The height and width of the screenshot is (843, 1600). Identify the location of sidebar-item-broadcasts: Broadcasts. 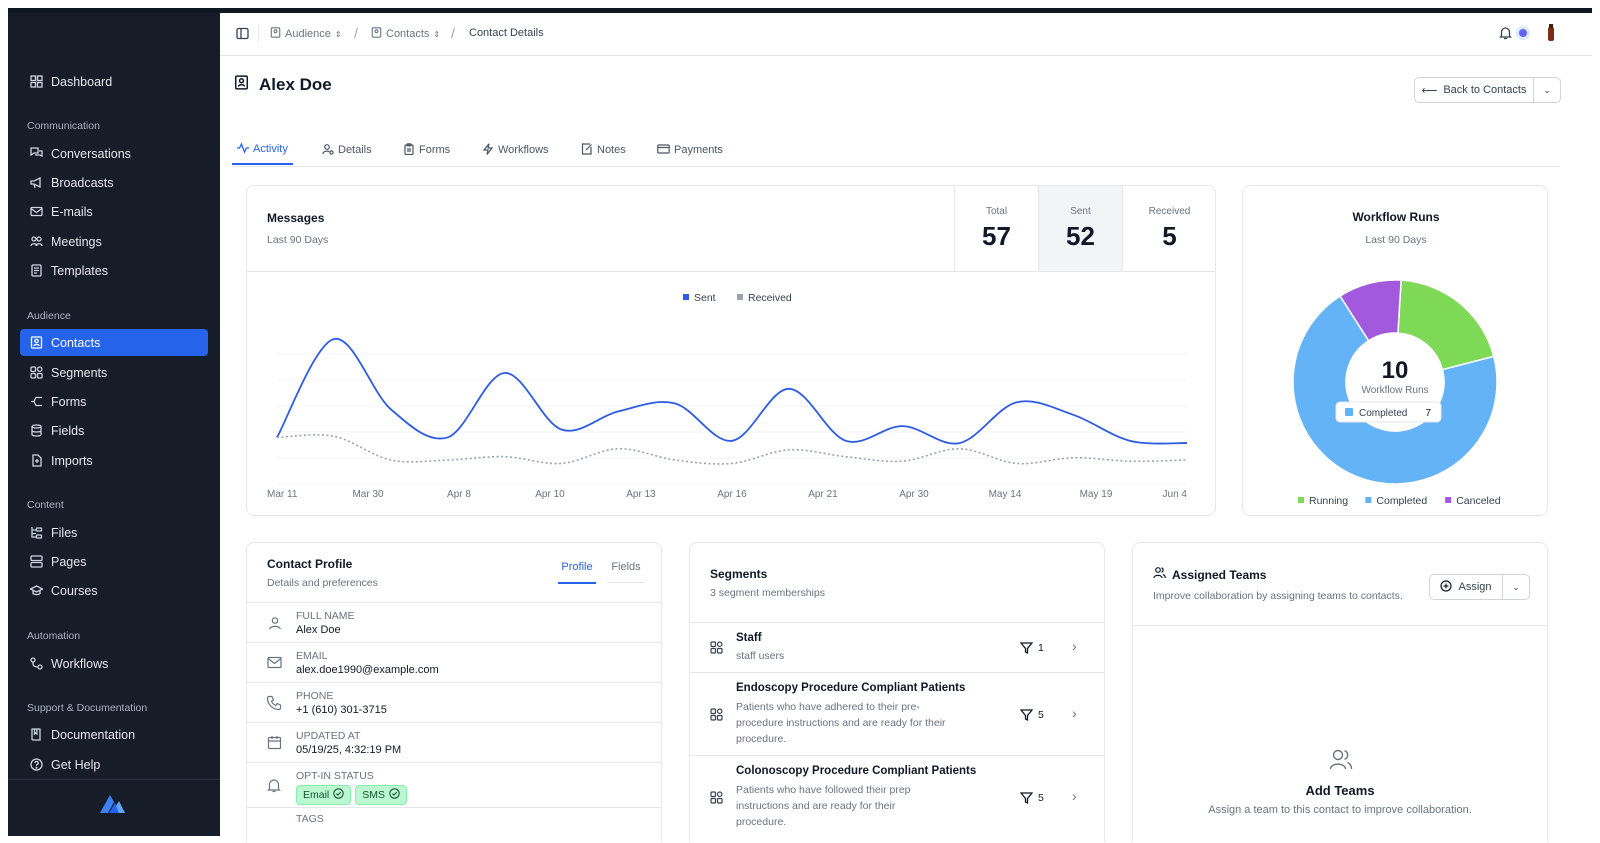
(114, 182).